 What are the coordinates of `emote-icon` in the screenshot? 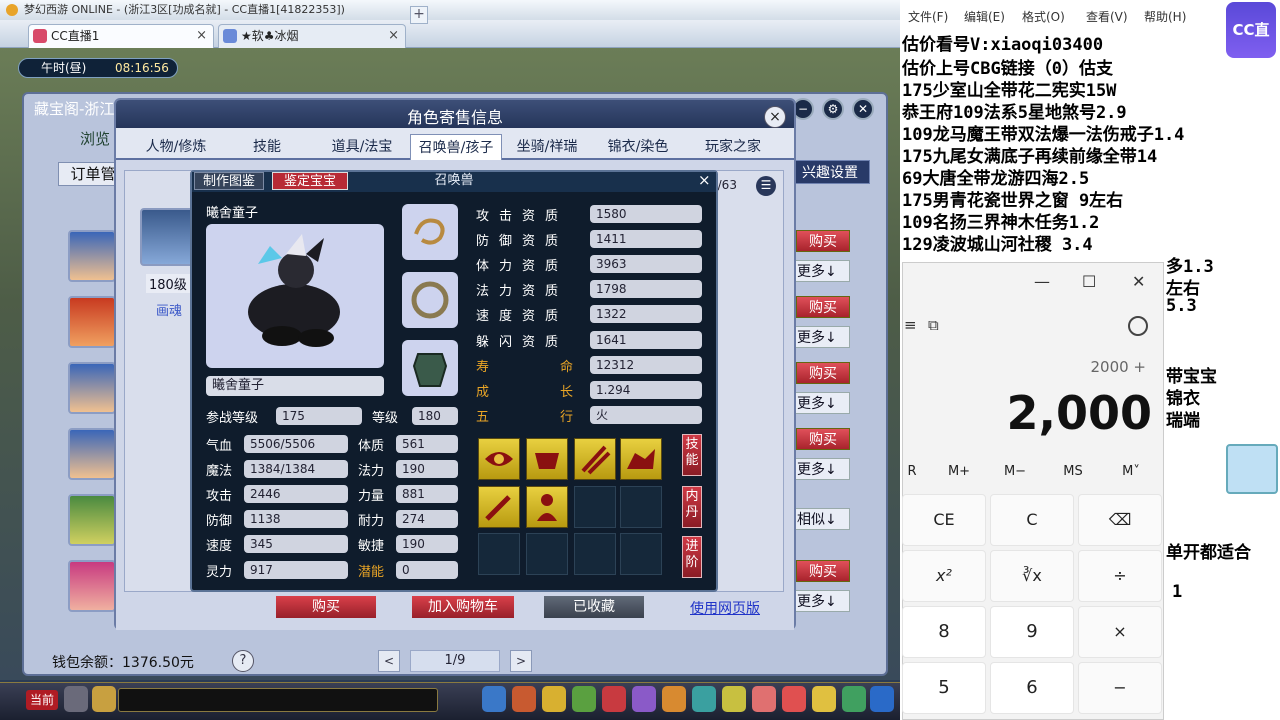 It's located at (104, 699).